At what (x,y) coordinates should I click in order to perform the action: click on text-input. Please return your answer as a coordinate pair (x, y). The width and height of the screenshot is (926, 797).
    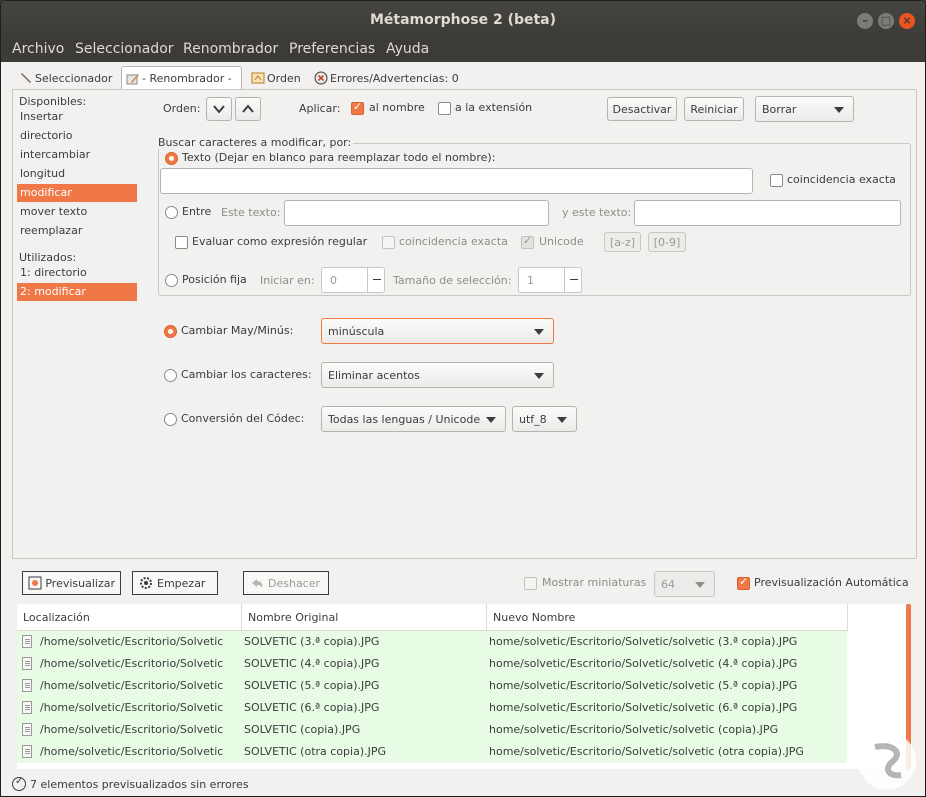
    Looking at the image, I should click on (456, 181).